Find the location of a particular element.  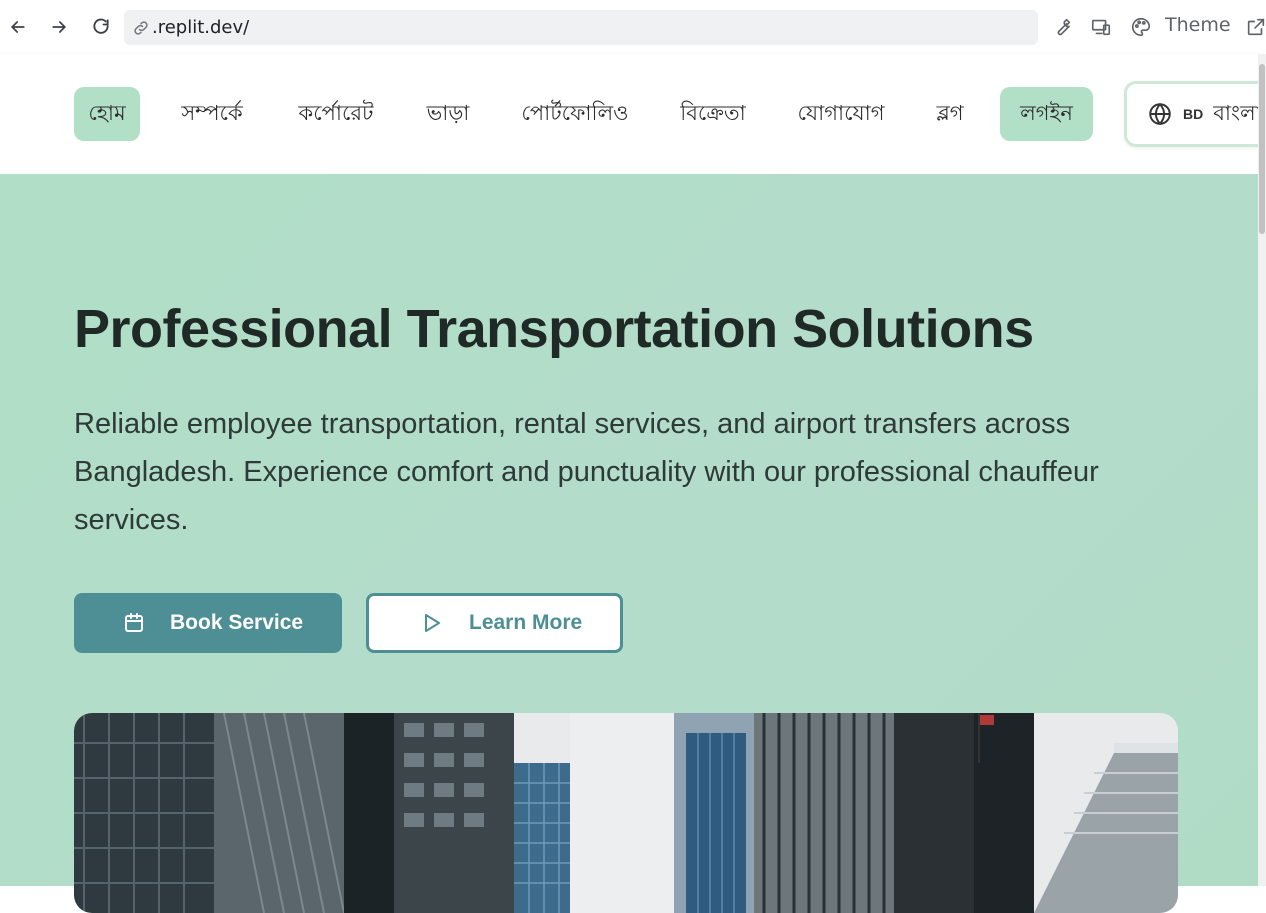

language-code: BD is located at coordinates (1193, 114).